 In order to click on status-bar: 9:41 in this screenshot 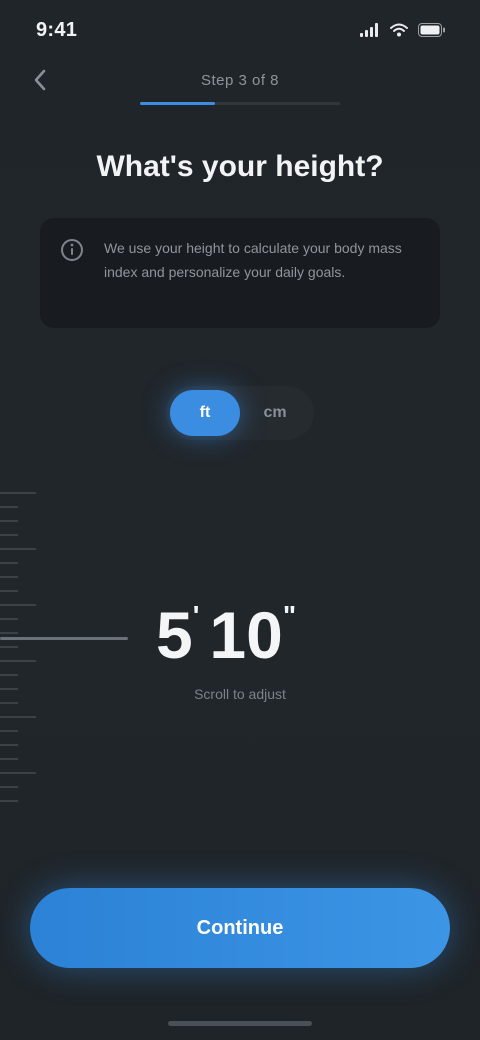, I will do `click(240, 30)`.